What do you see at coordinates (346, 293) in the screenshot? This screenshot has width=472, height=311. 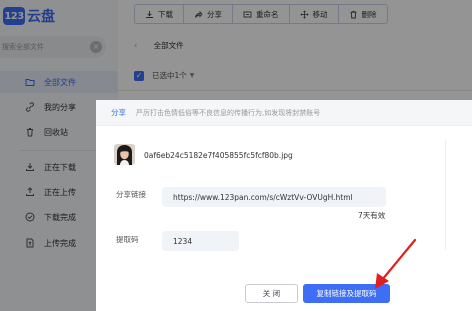 I see `copy-link-and-code-button: 复制链接及提取码` at bounding box center [346, 293].